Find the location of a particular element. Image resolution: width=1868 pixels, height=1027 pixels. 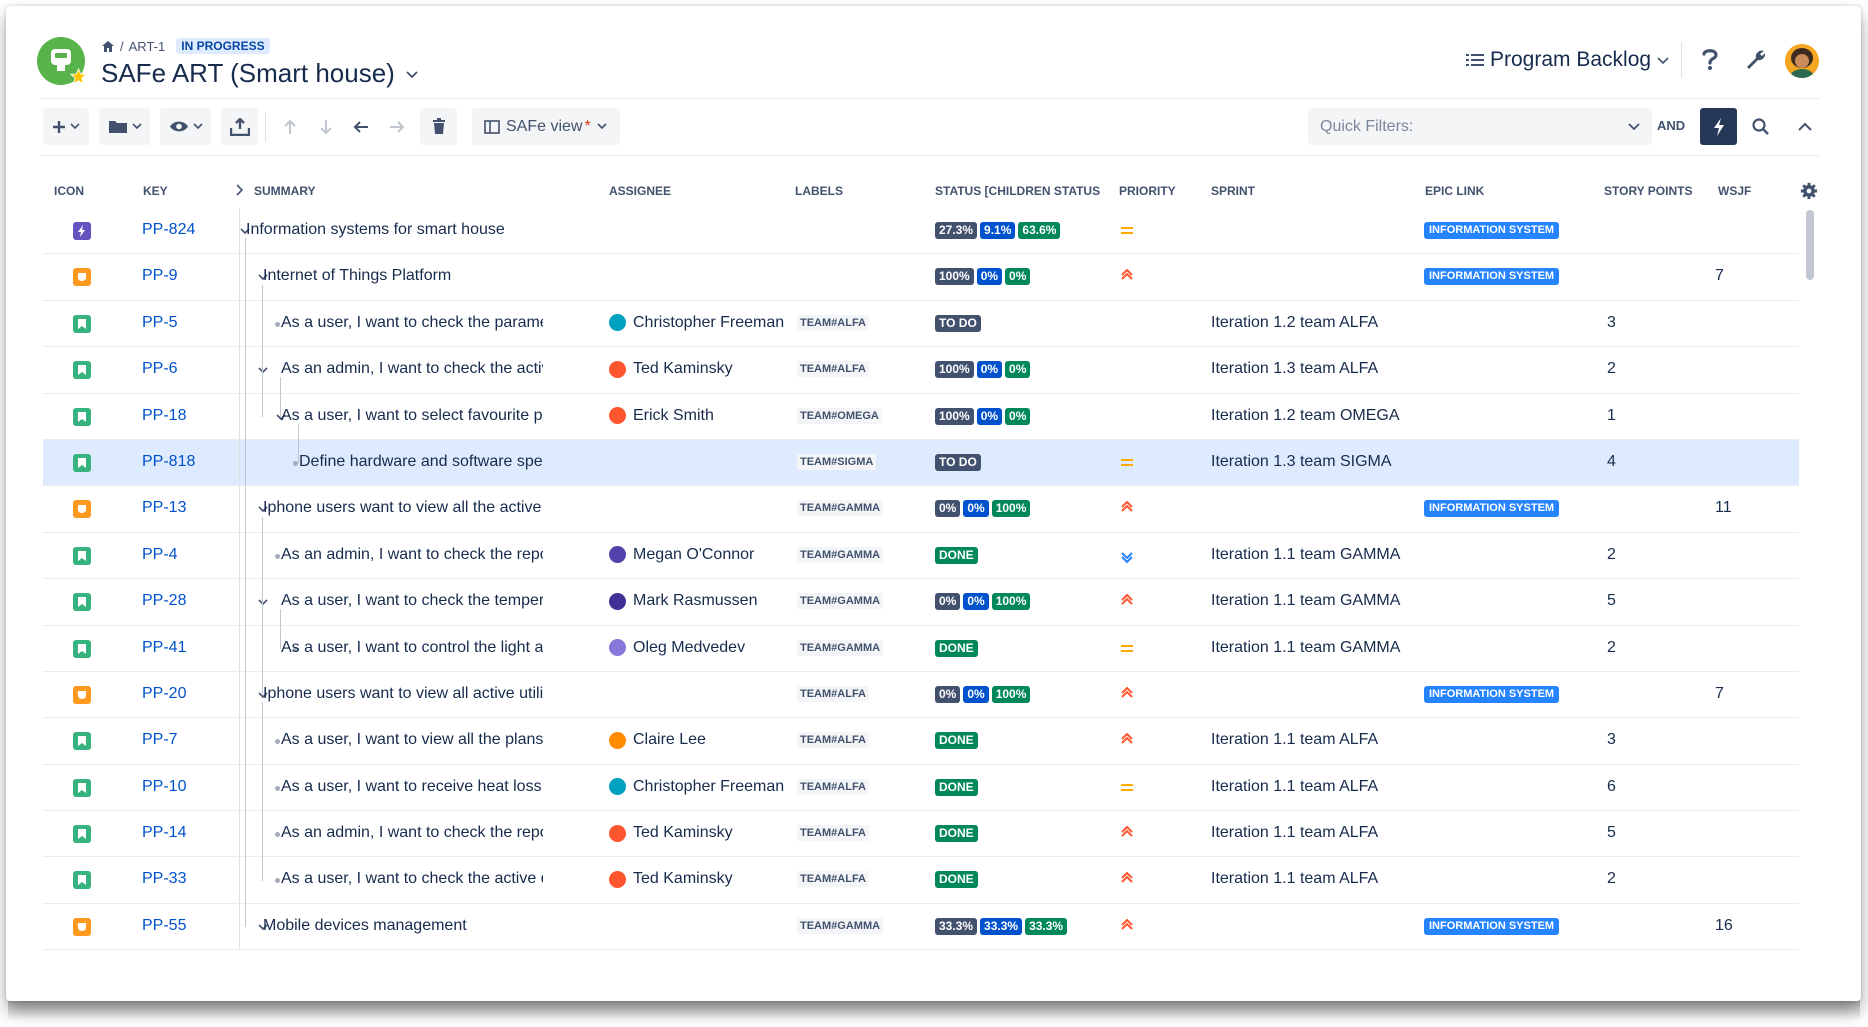

user-avatar is located at coordinates (1802, 61).